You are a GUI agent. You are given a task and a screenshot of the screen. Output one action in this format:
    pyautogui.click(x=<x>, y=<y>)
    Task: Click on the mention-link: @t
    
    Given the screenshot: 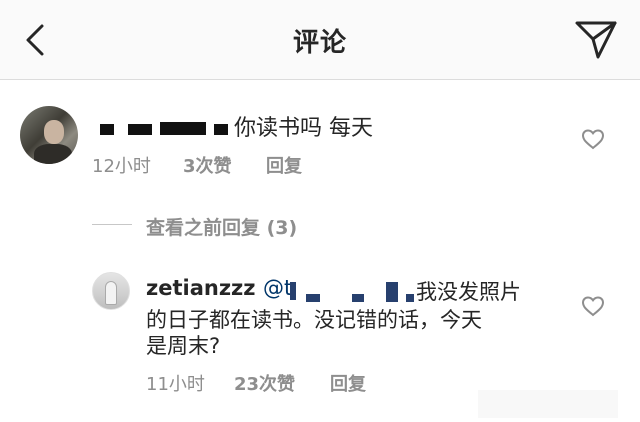 What is the action you would take?
    pyautogui.click(x=277, y=288)
    